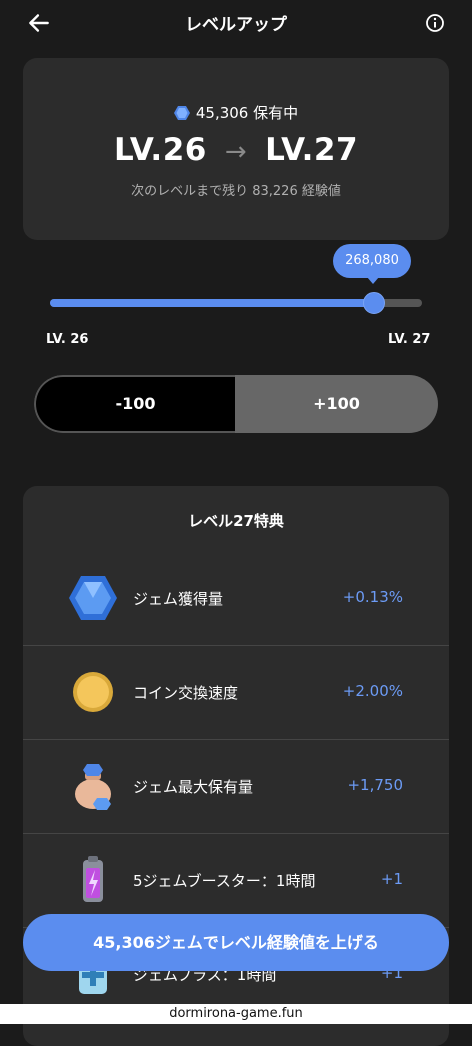  I want to click on minus-100-button: -100, so click(134, 404).